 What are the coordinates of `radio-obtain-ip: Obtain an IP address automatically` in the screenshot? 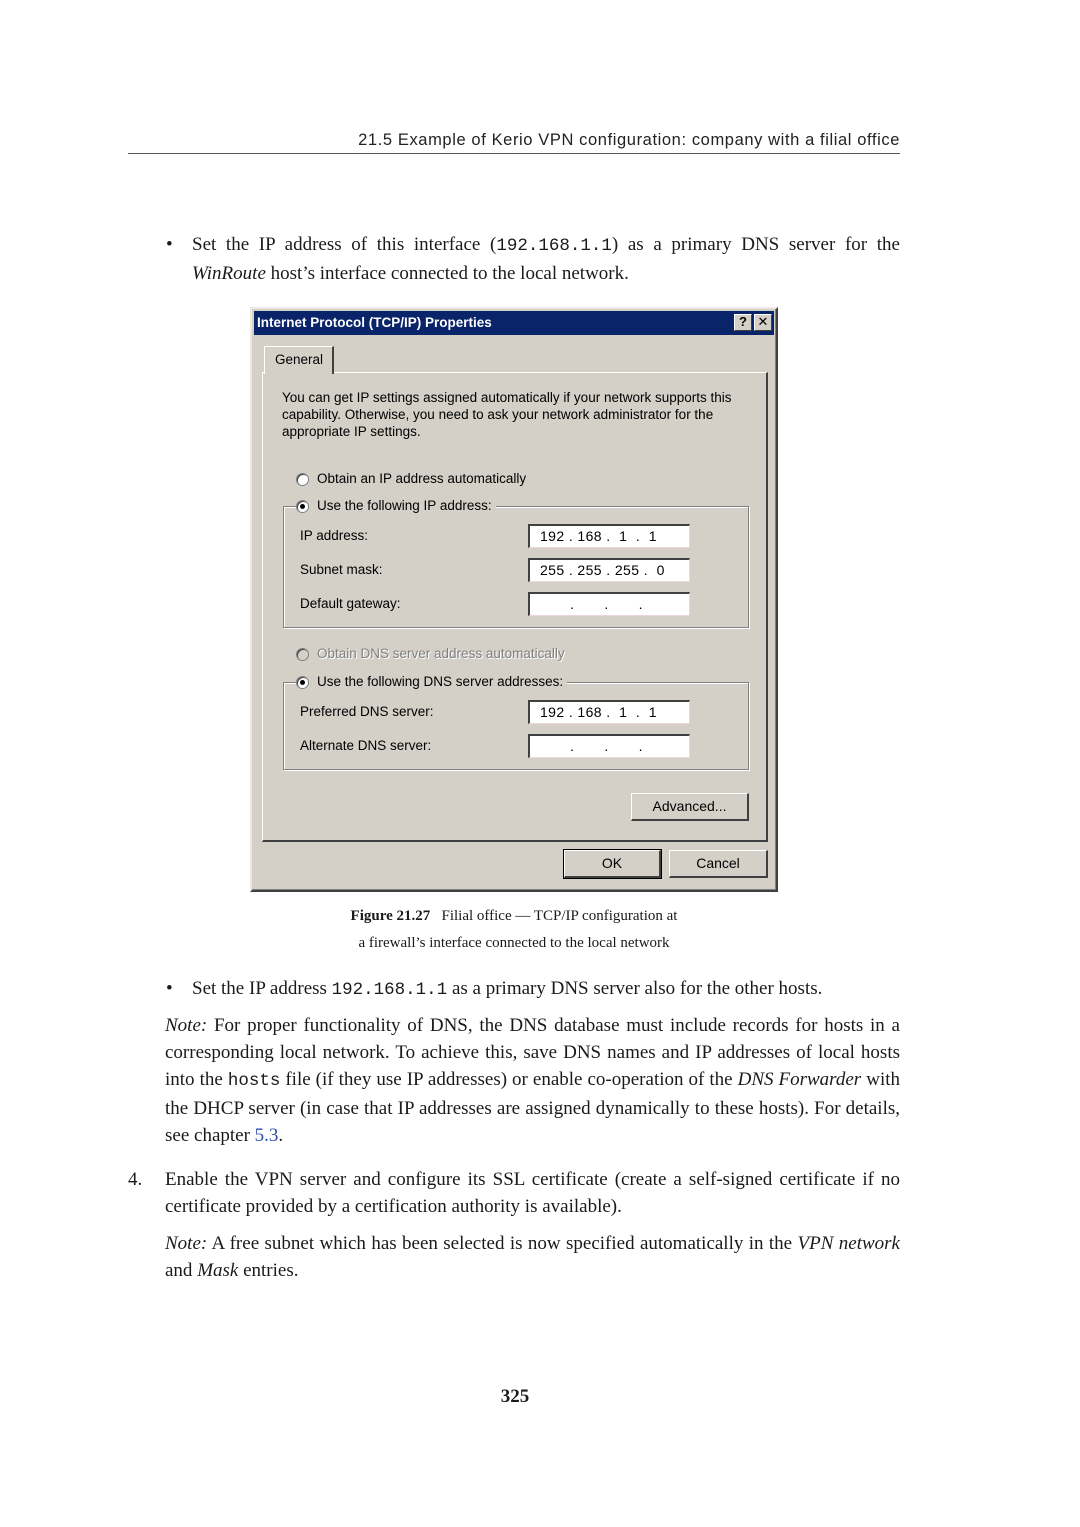 It's located at (413, 479).